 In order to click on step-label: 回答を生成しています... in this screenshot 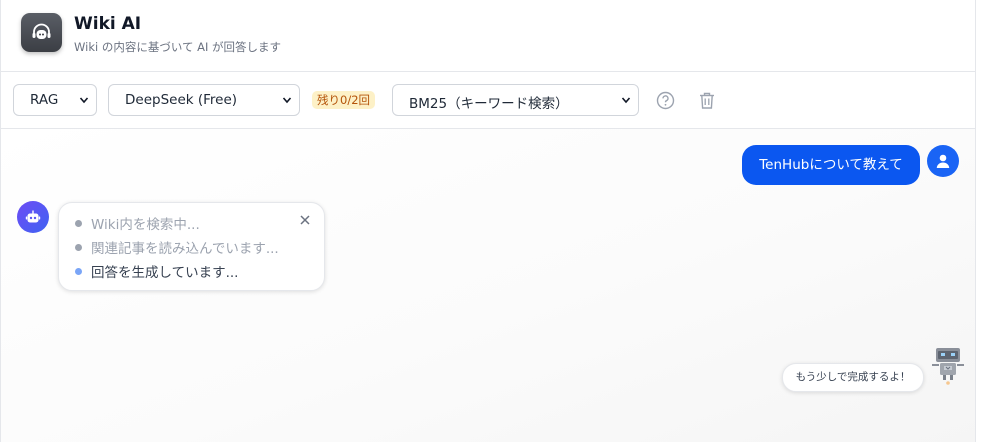, I will do `click(165, 273)`.